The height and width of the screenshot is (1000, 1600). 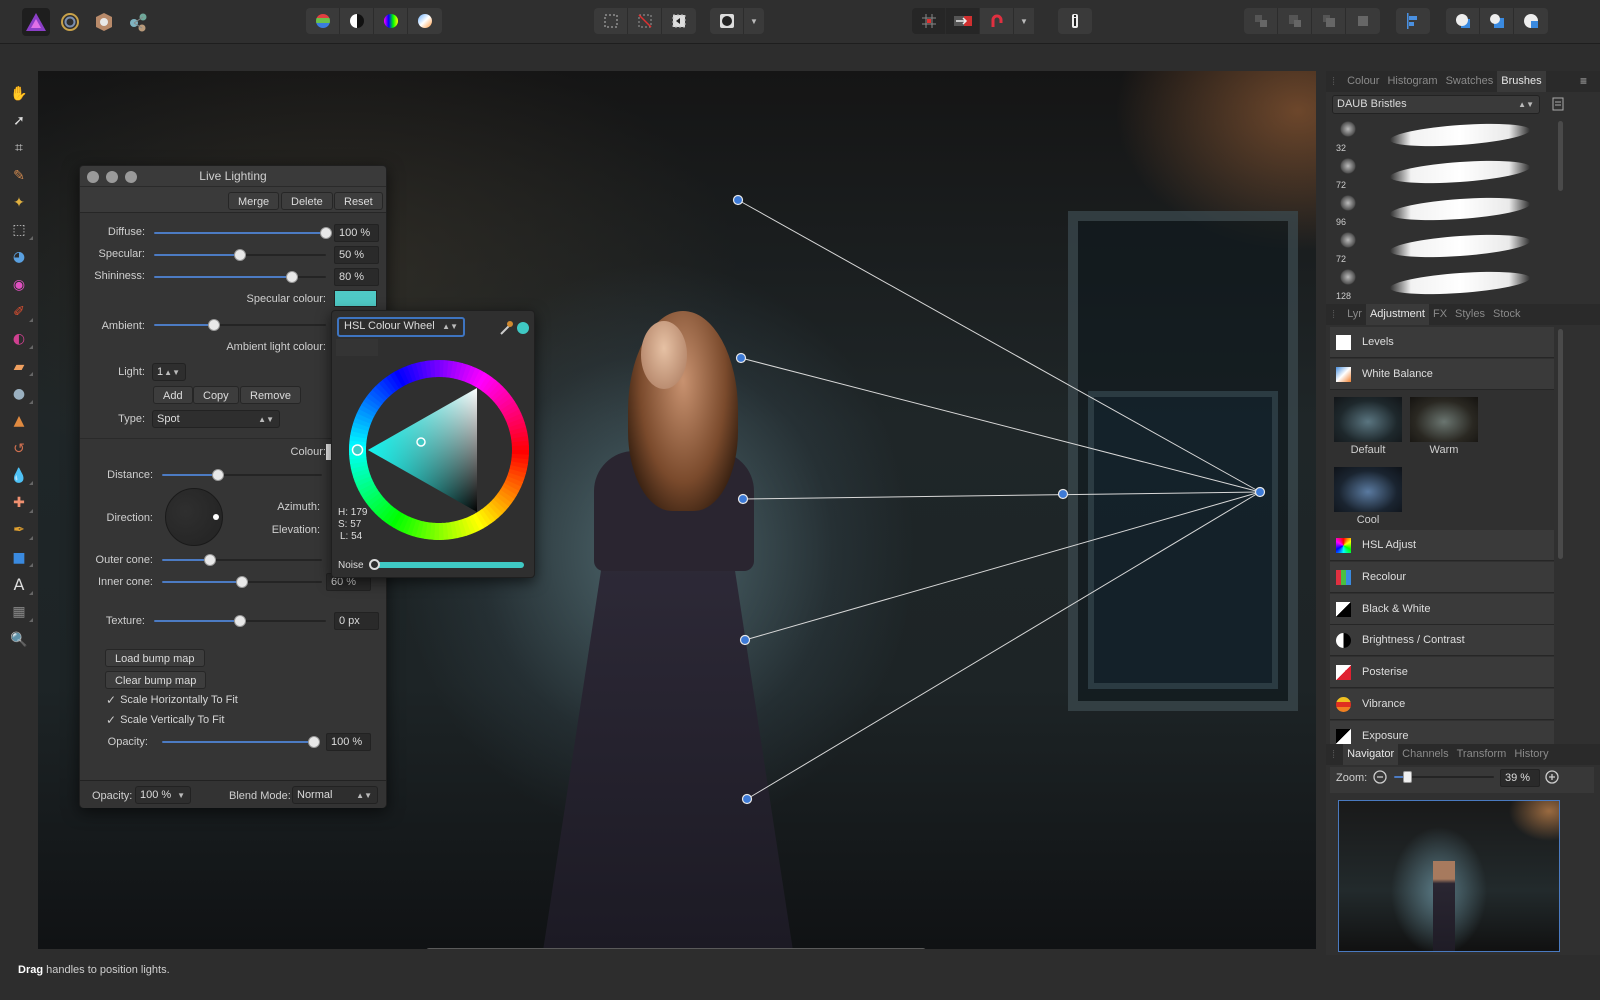 I want to click on auto-levels-button, so click(x=323, y=21).